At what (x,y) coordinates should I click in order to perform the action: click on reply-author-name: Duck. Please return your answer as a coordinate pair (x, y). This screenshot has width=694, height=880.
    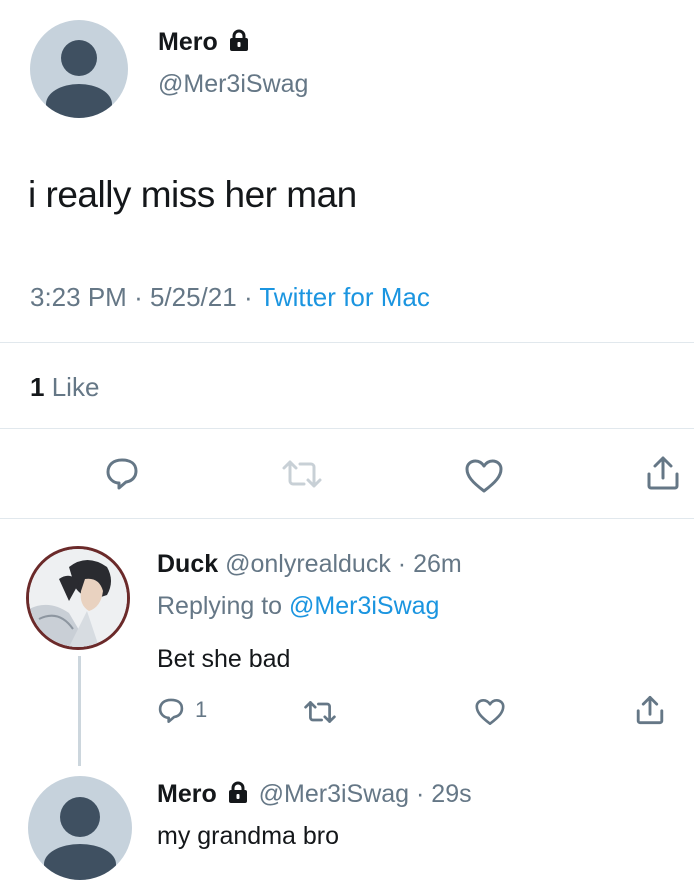
    Looking at the image, I should click on (187, 564).